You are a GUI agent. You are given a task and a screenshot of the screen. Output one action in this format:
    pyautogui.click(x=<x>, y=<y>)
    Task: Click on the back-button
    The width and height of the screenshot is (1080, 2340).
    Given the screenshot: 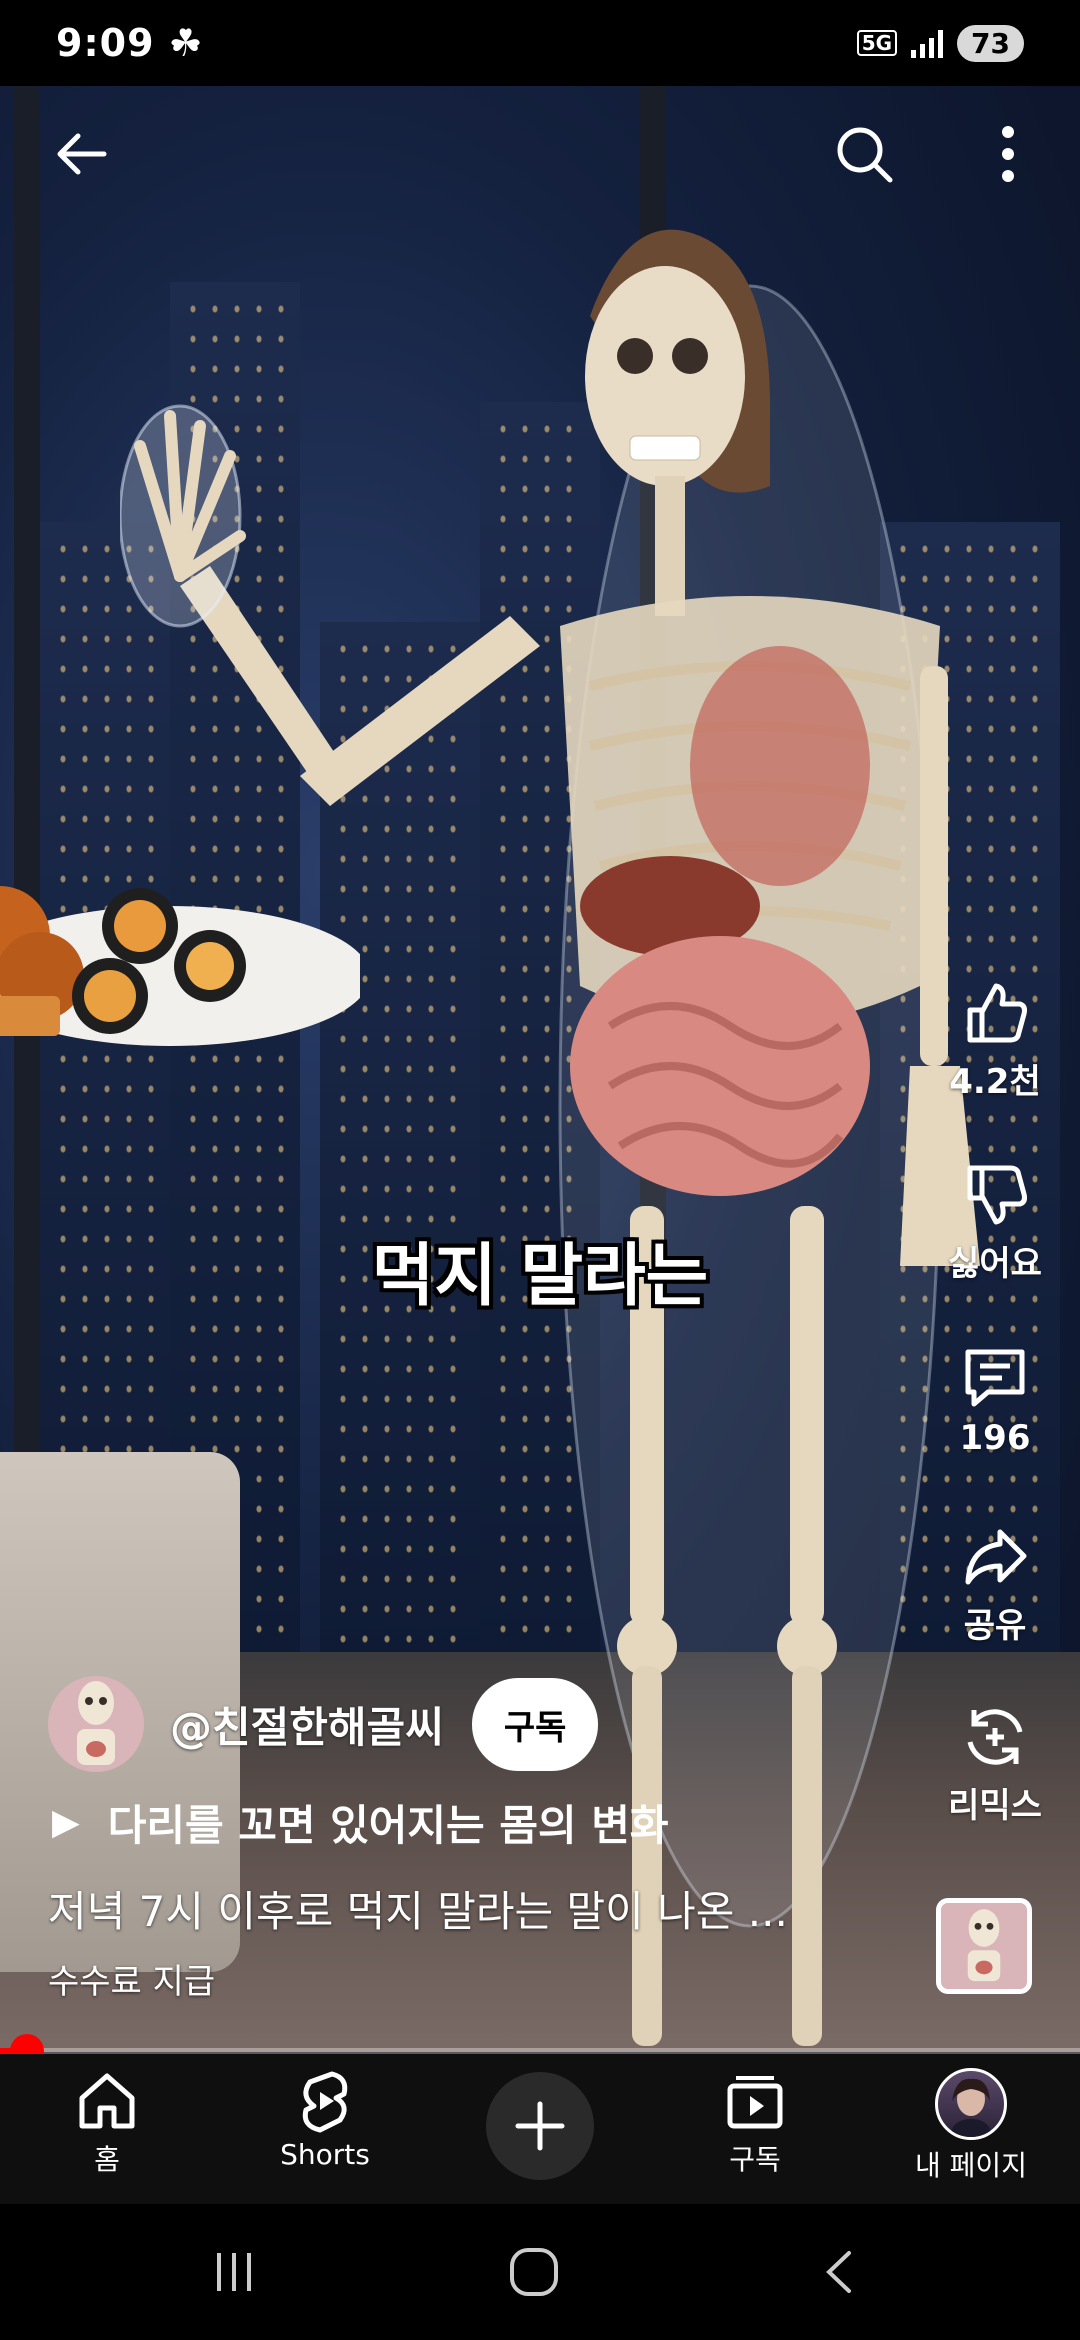 What is the action you would take?
    pyautogui.click(x=82, y=154)
    